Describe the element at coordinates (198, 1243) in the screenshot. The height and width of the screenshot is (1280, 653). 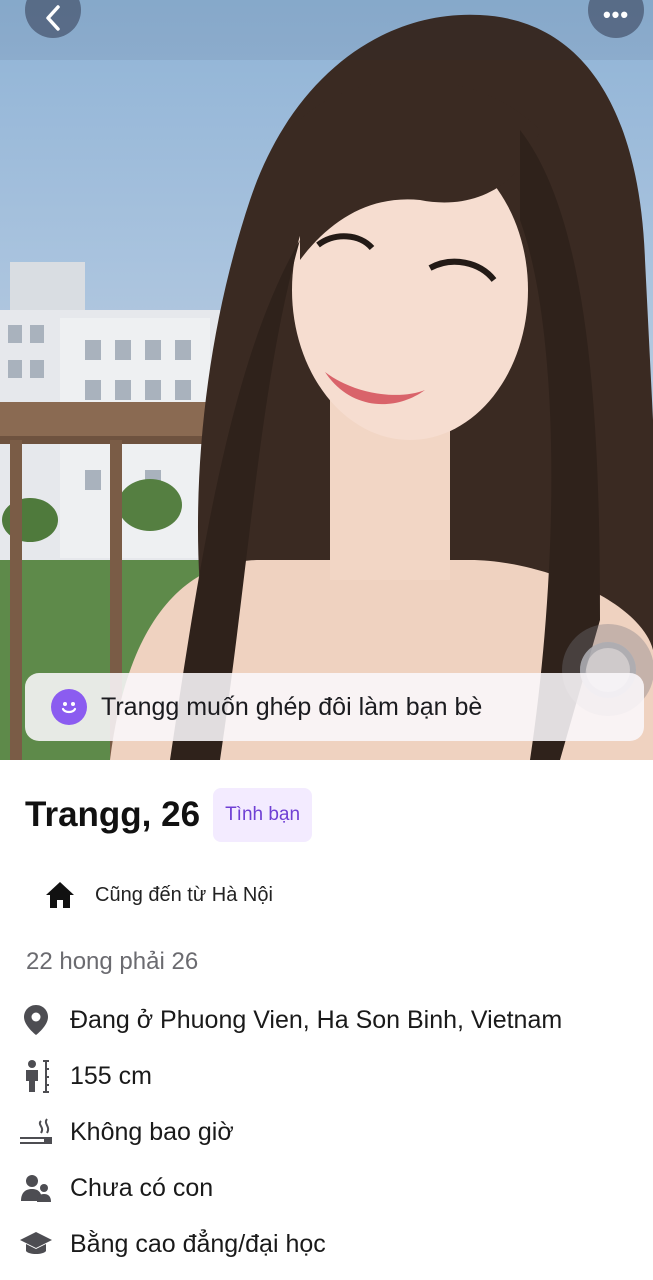
I see `attribute-text: Bằng cao đẳng/đại học` at that location.